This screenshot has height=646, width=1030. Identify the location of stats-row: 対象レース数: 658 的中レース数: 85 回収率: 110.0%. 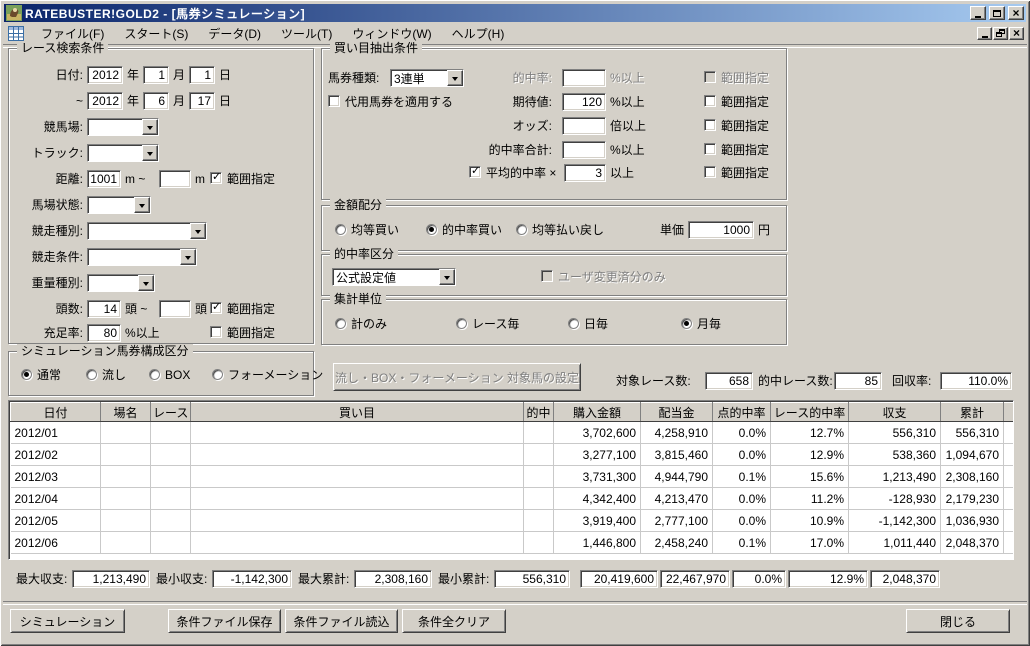
(817, 381).